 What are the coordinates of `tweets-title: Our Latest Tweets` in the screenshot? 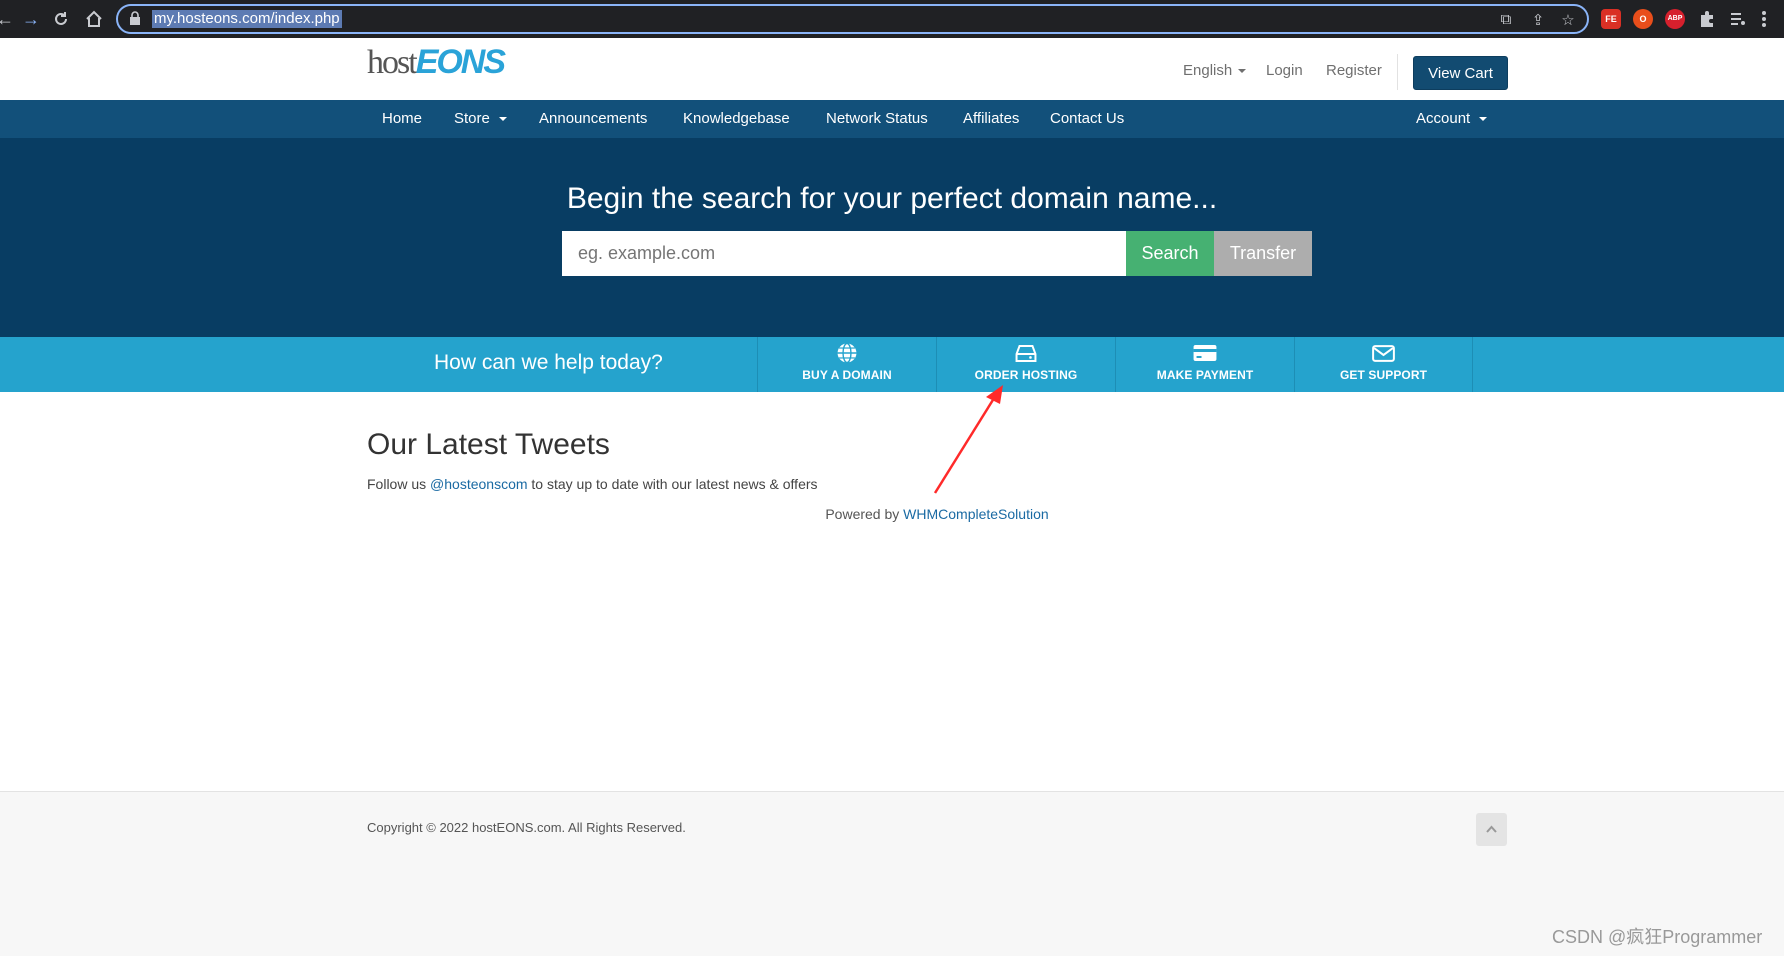 It's located at (488, 444).